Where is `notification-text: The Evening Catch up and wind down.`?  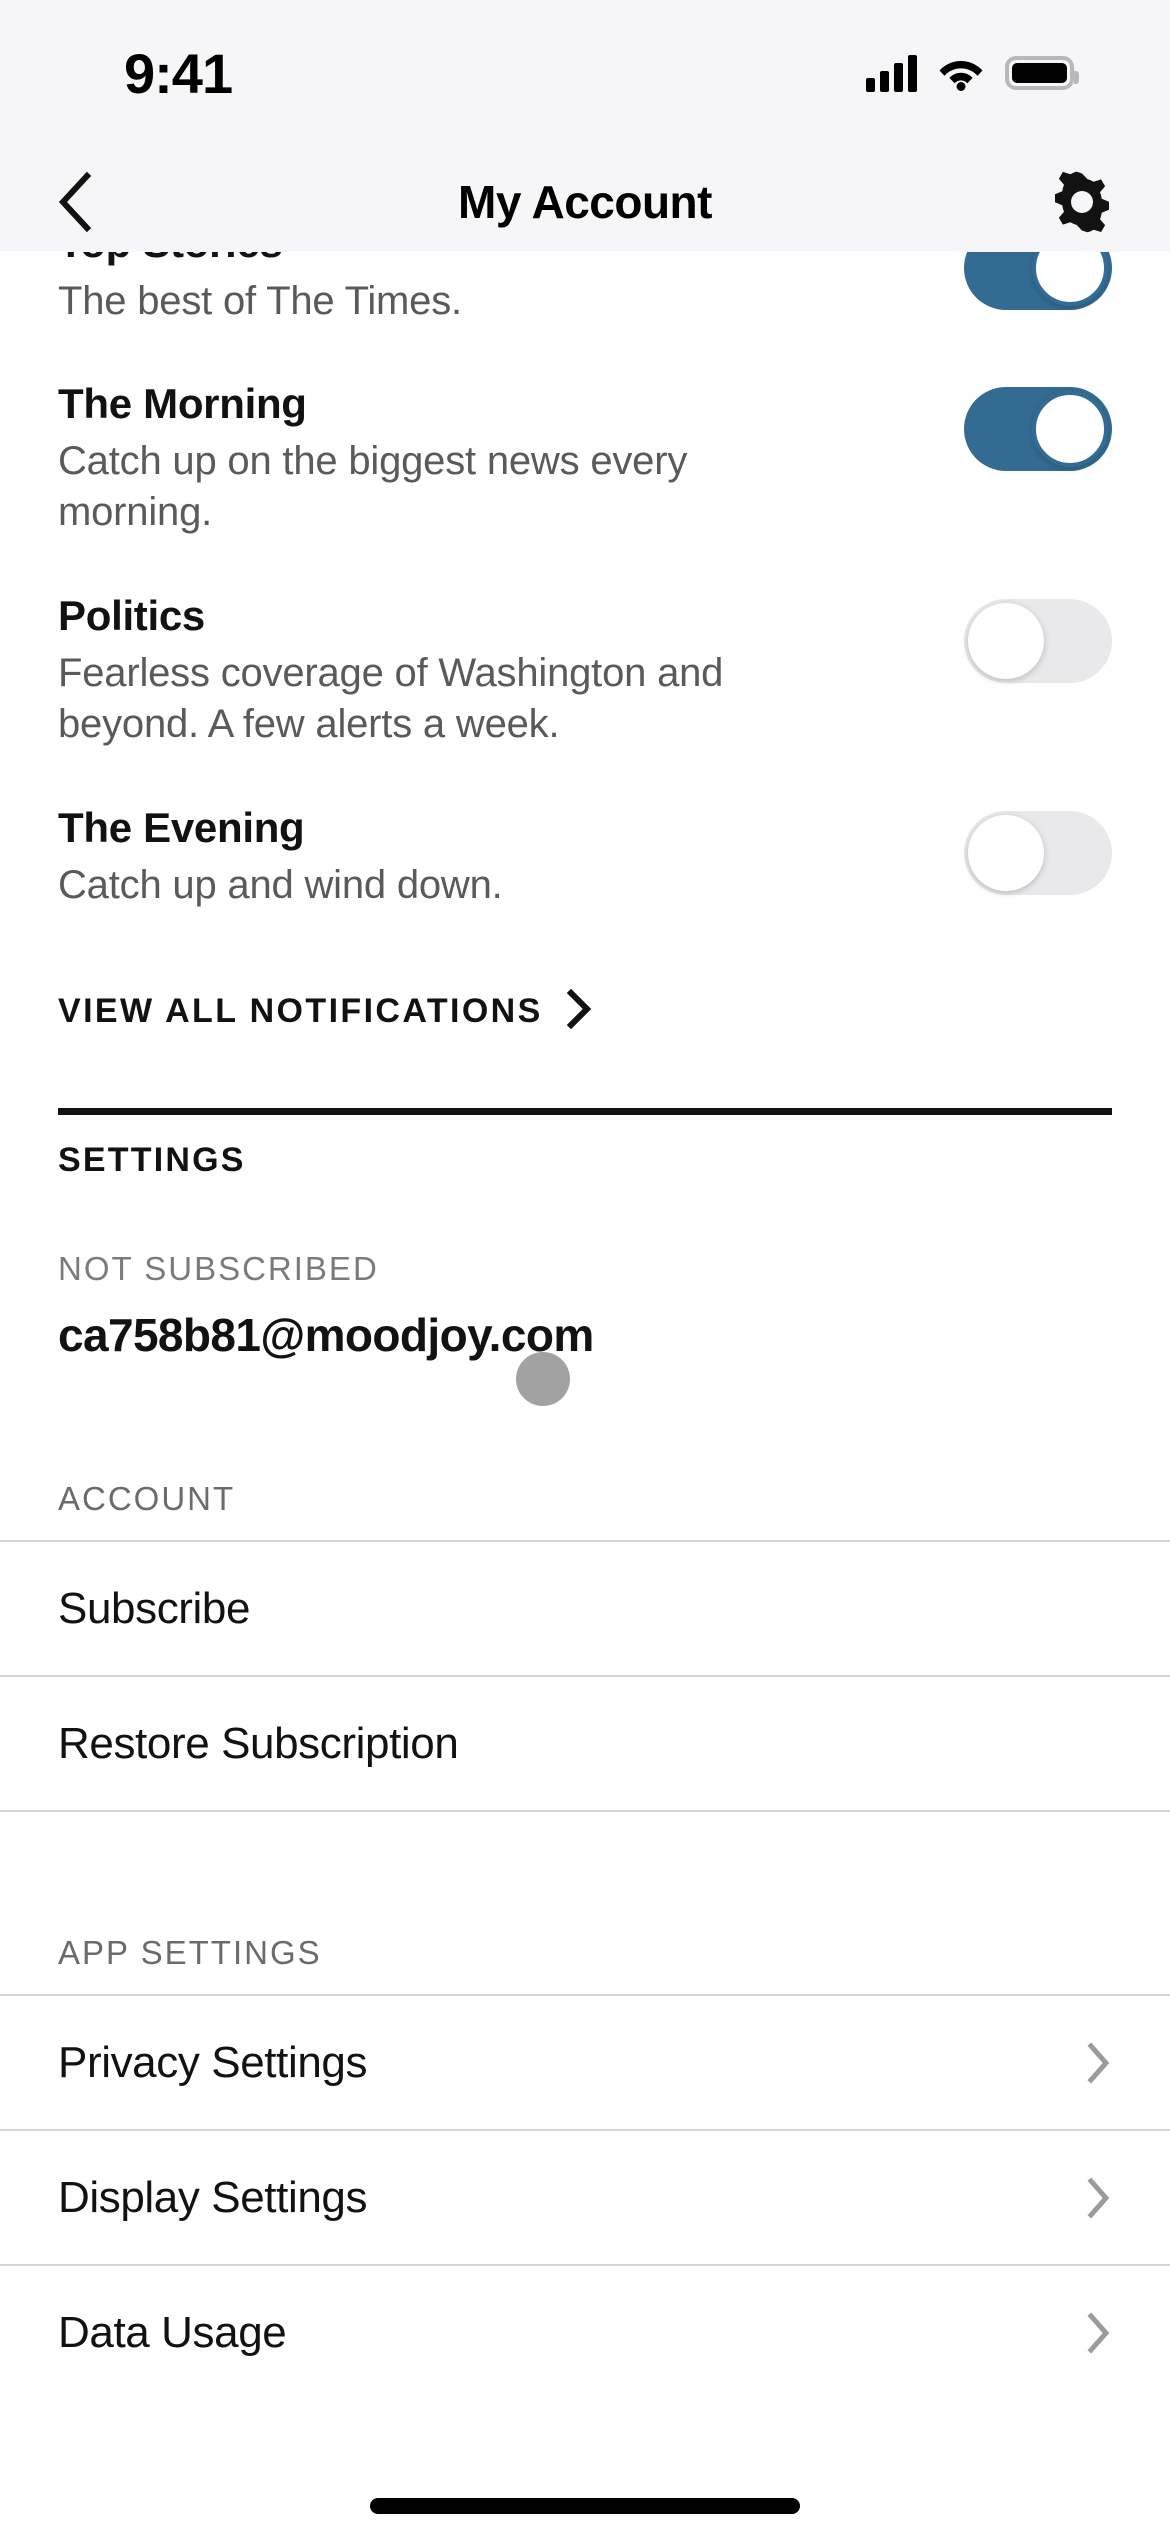 notification-text: The Evening Catch up and wind down. is located at coordinates (280, 857).